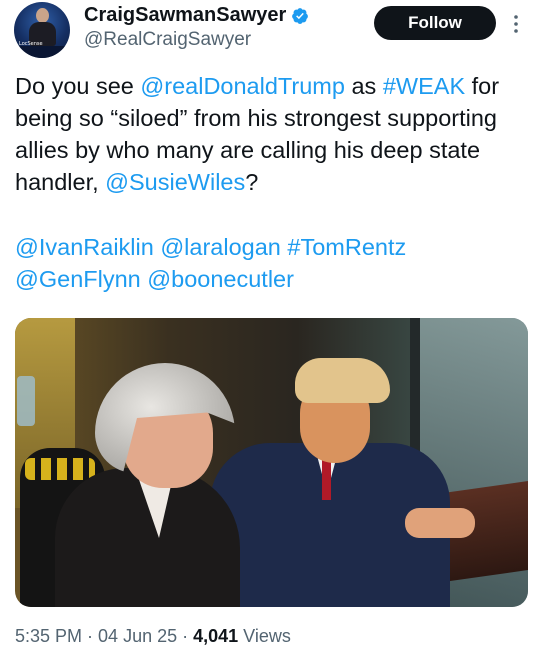 Image resolution: width=541 pixels, height=652 pixels. What do you see at coordinates (346, 247) in the screenshot?
I see `hashtag-link: #TomRentz` at bounding box center [346, 247].